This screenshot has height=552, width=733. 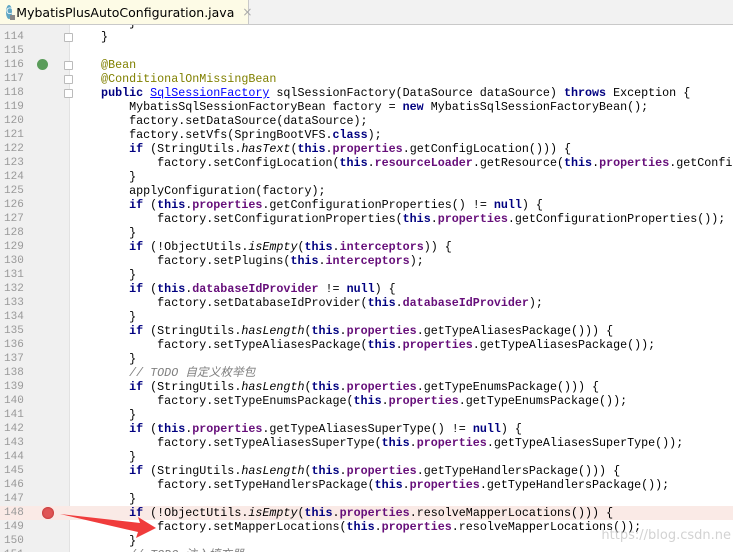 What do you see at coordinates (247, 12) in the screenshot?
I see `close-icon: ×` at bounding box center [247, 12].